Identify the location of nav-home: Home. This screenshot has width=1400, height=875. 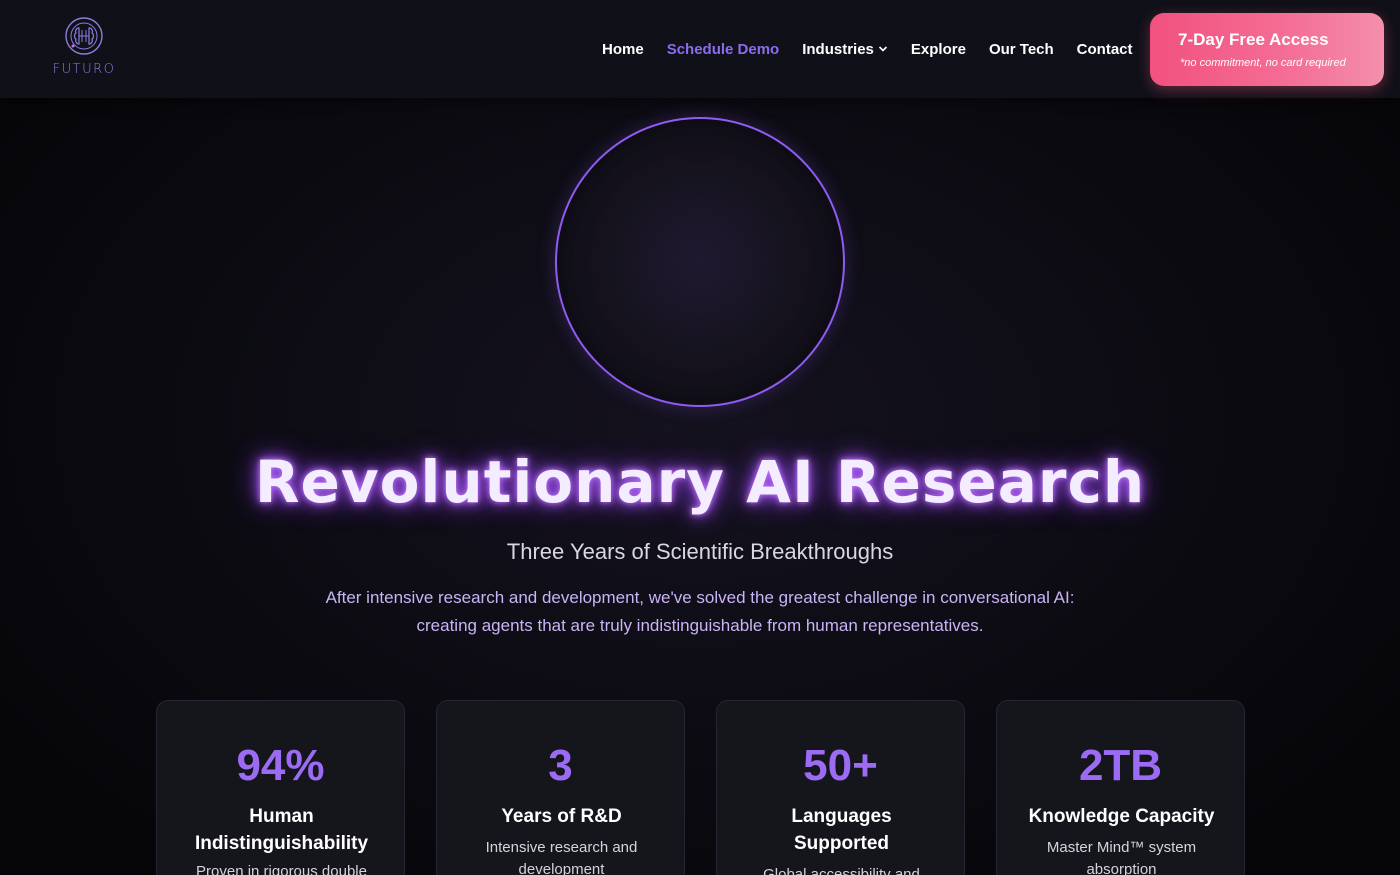
(623, 49).